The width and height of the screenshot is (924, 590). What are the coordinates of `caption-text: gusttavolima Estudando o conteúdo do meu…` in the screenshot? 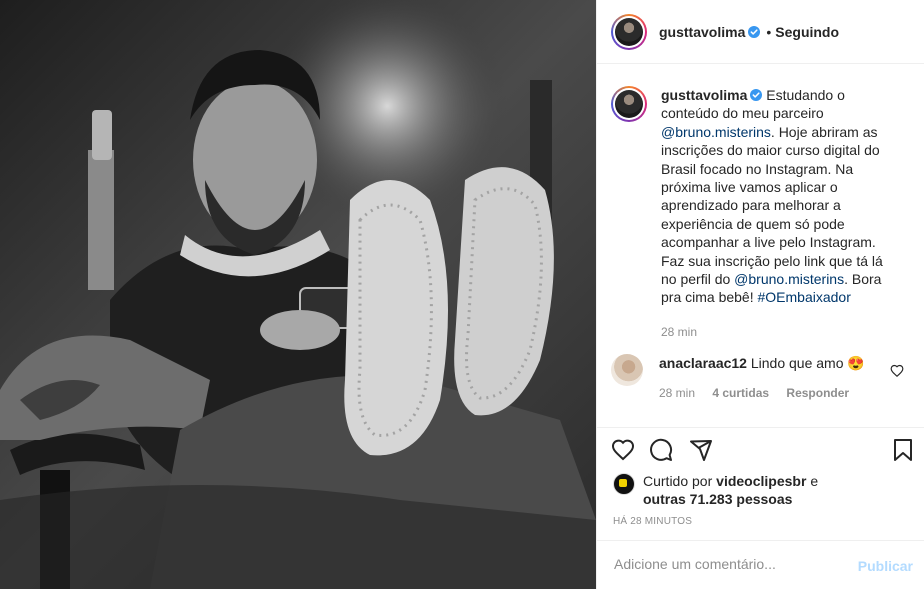 It's located at (779, 213).